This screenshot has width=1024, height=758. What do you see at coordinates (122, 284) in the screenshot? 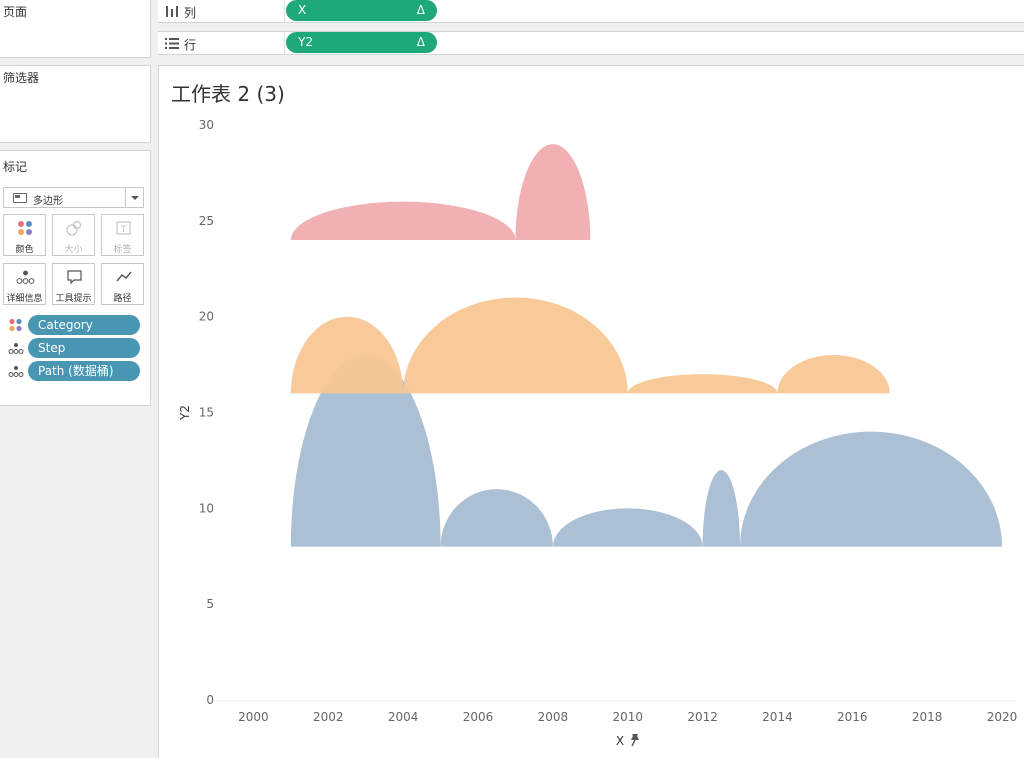
I see `path-button: 路径` at bounding box center [122, 284].